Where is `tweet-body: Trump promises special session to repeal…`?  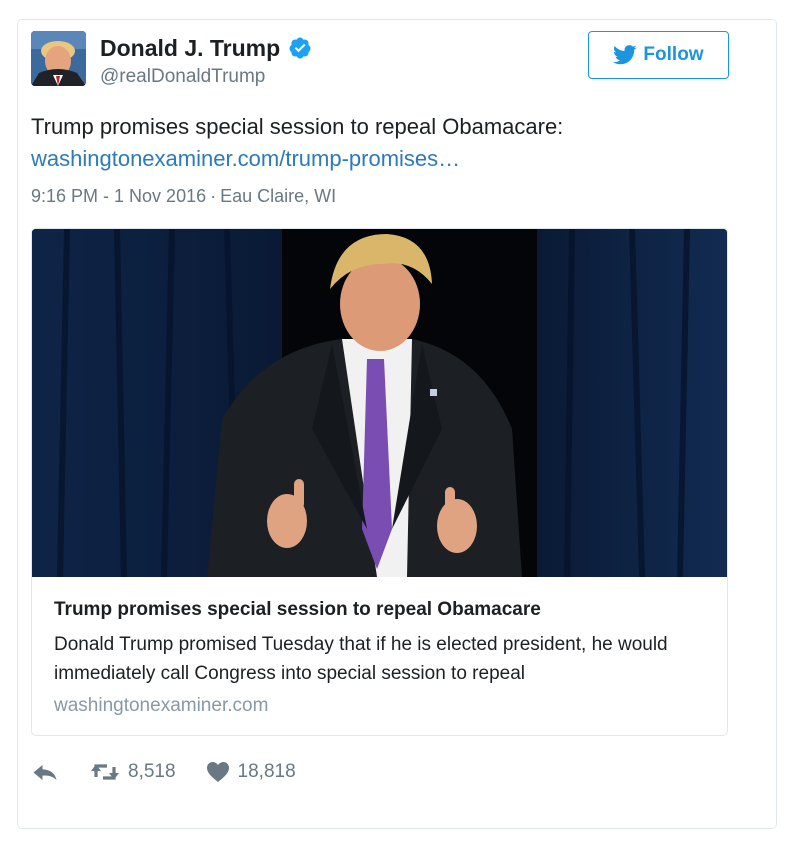
tweet-body: Trump promises special session to repeal… is located at coordinates (297, 126).